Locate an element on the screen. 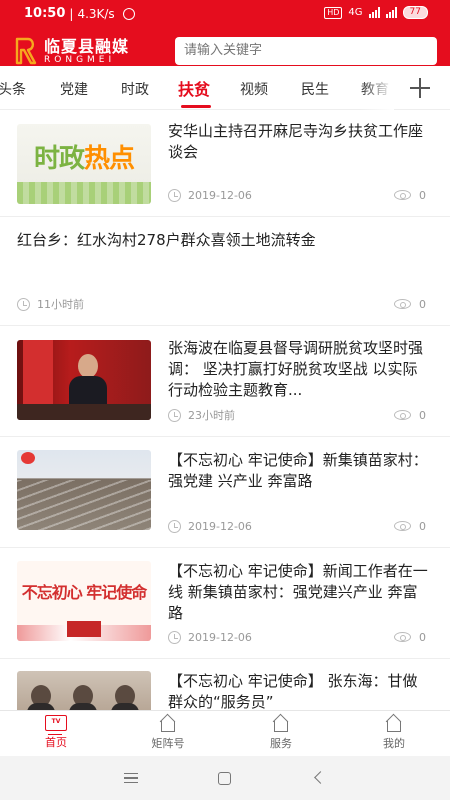 The width and height of the screenshot is (450, 800). thumbnail-field is located at coordinates (84, 505).